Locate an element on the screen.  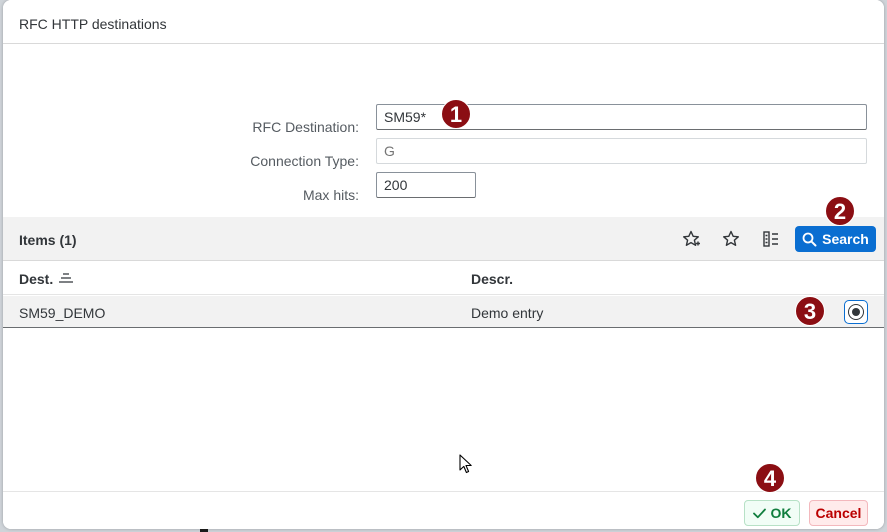
dialog-footer: OK Cancel is located at coordinates (443, 510).